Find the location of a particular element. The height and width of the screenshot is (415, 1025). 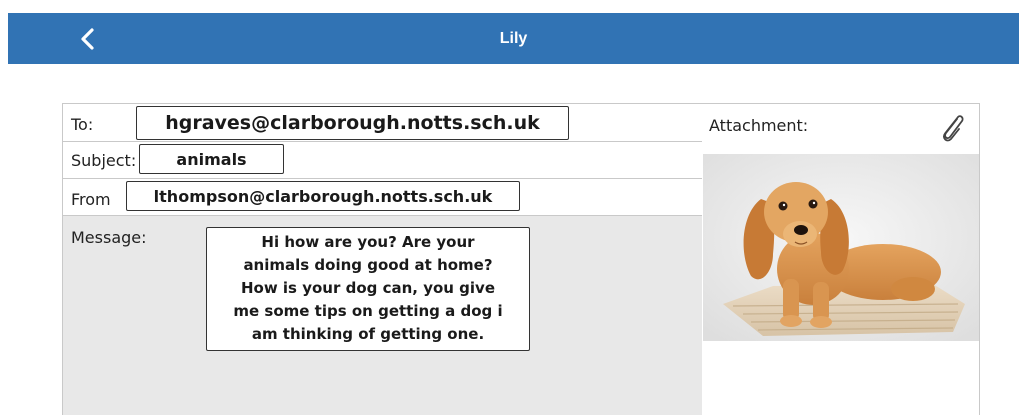

message-line: Hi how are you? Are your is located at coordinates (368, 242).